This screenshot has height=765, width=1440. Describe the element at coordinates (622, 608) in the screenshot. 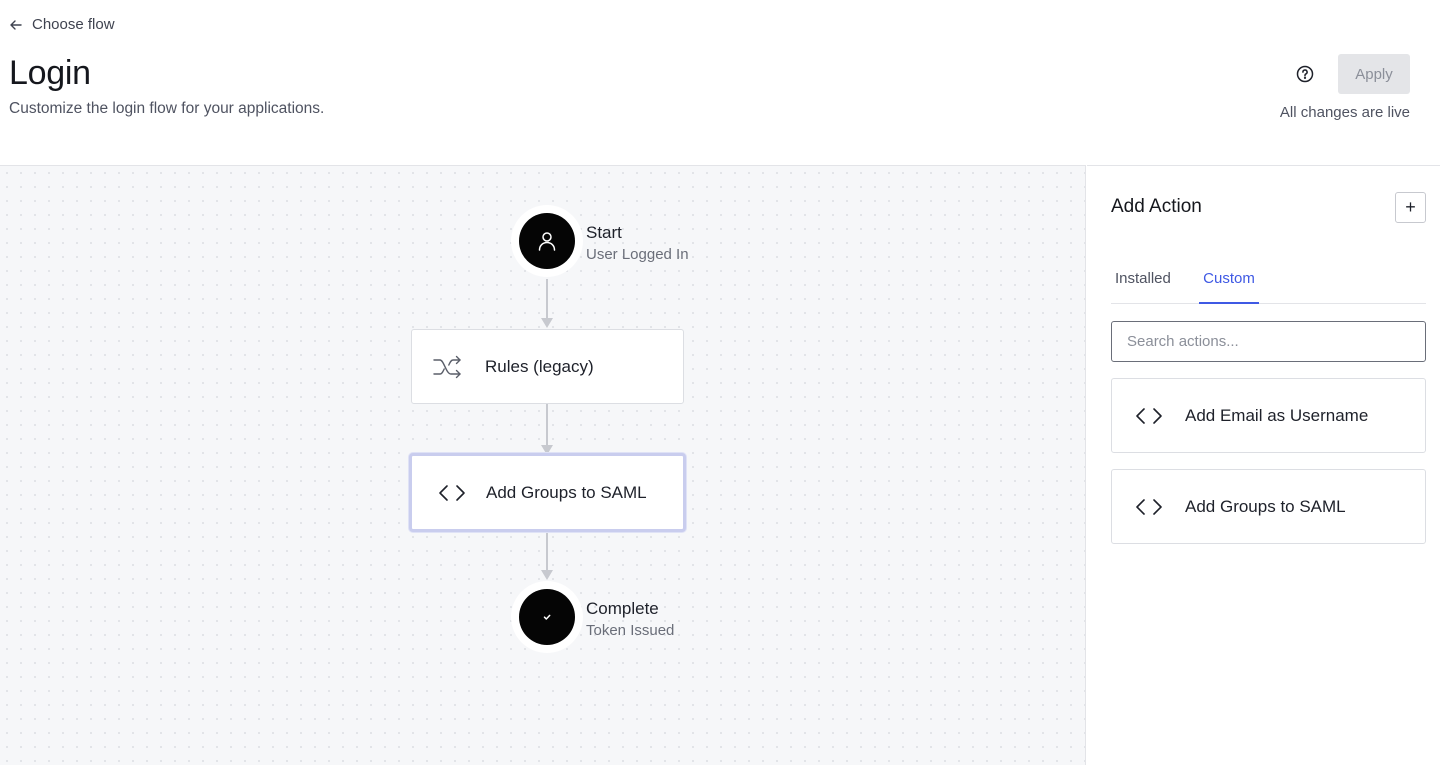

I see `end-node-title: Complete` at that location.